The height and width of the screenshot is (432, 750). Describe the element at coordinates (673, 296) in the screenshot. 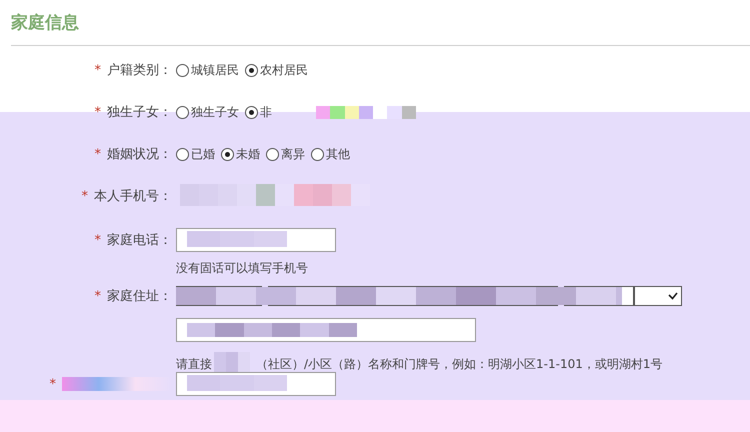

I see `caret-icon` at that location.